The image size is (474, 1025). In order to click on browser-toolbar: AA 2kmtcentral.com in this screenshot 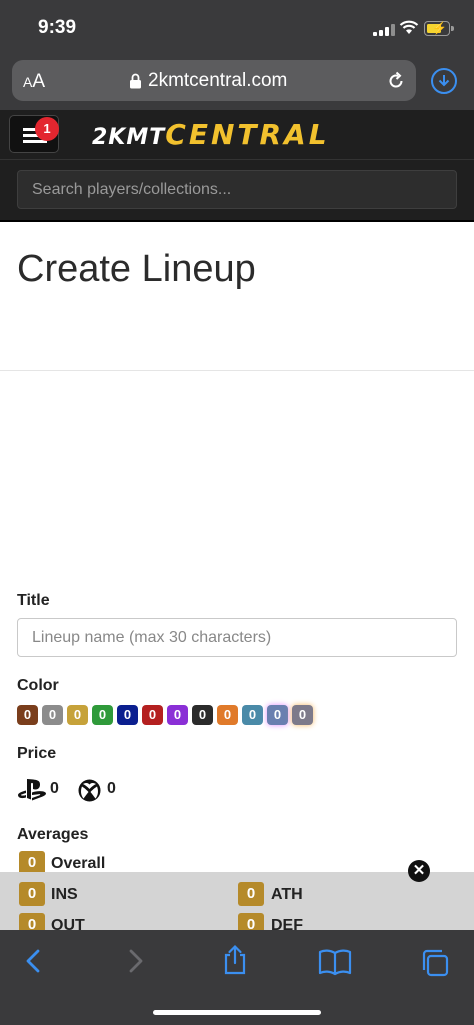, I will do `click(237, 83)`.